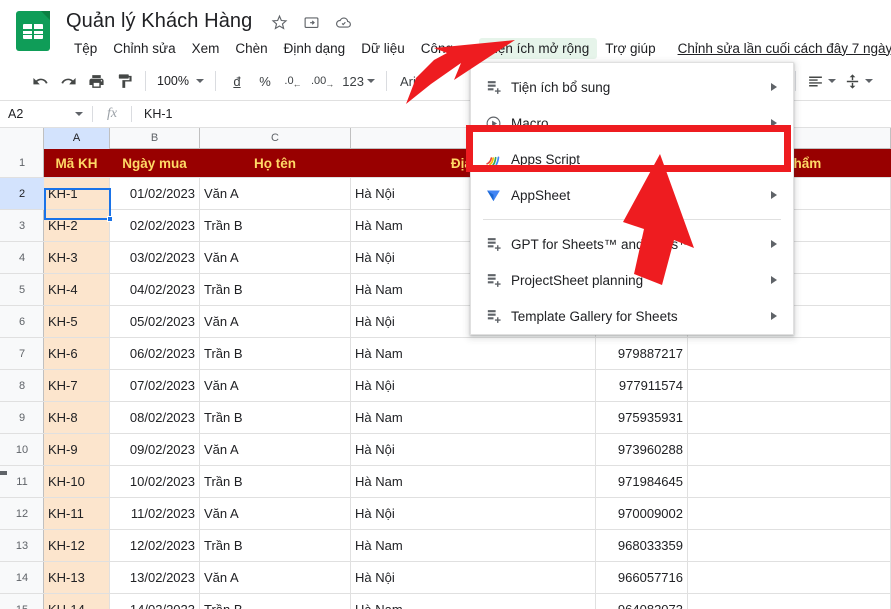  What do you see at coordinates (68, 81) in the screenshot?
I see `redo-icon` at bounding box center [68, 81].